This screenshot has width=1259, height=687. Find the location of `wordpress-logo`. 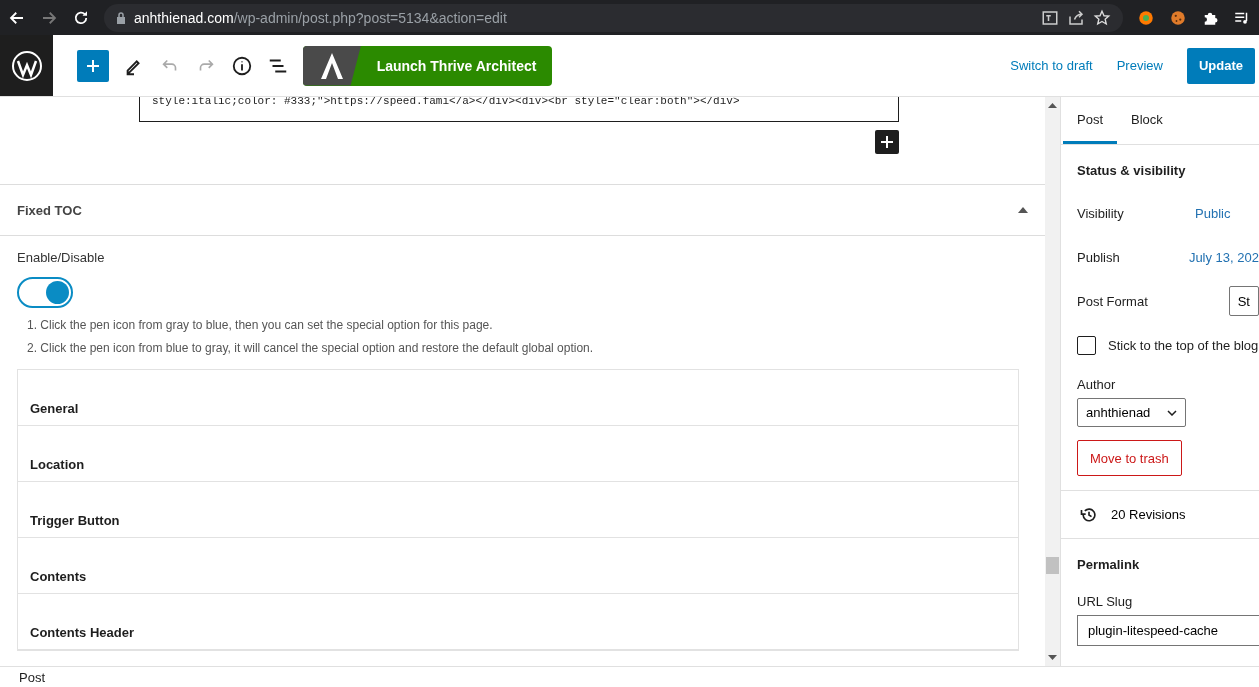

wordpress-logo is located at coordinates (26, 65).